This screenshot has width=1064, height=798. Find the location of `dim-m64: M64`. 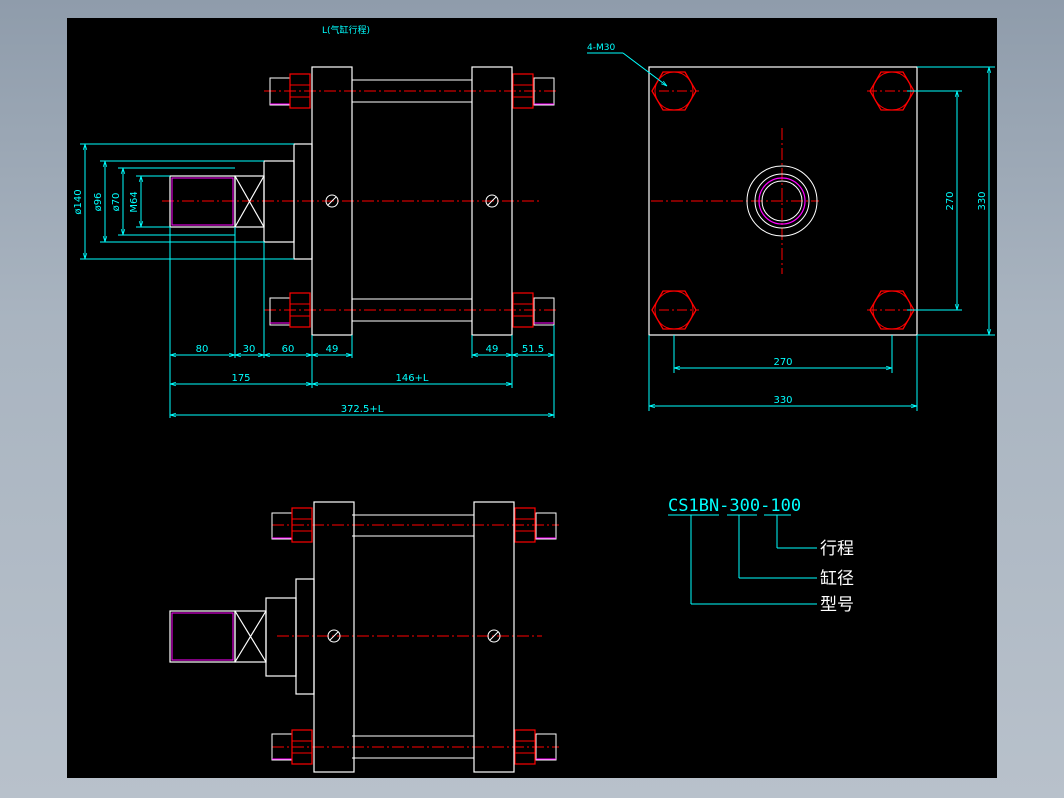

dim-m64: M64 is located at coordinates (134, 201).